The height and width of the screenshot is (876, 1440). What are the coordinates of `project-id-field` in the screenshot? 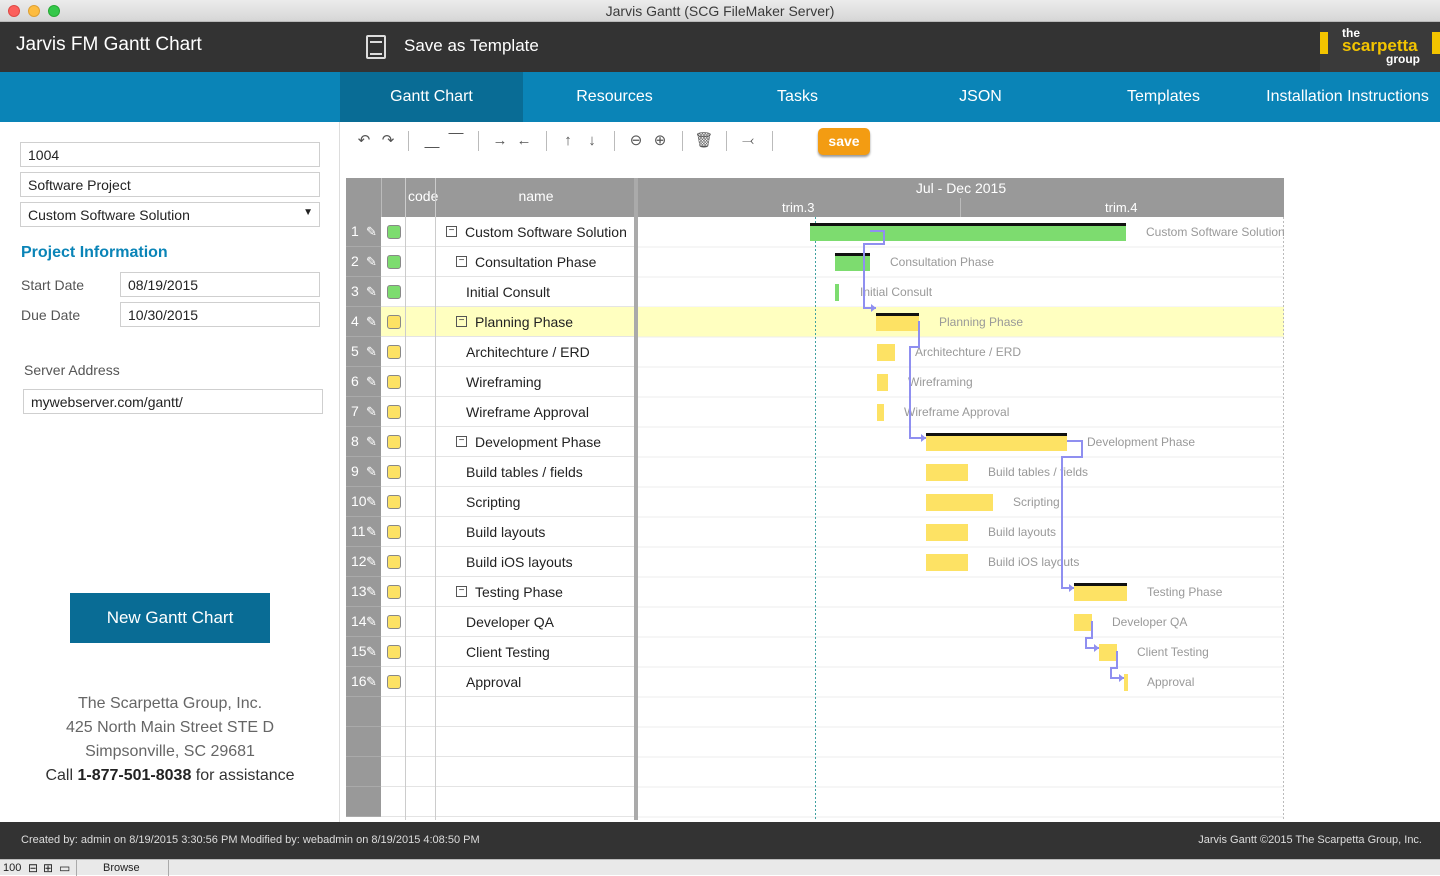 It's located at (170, 154).